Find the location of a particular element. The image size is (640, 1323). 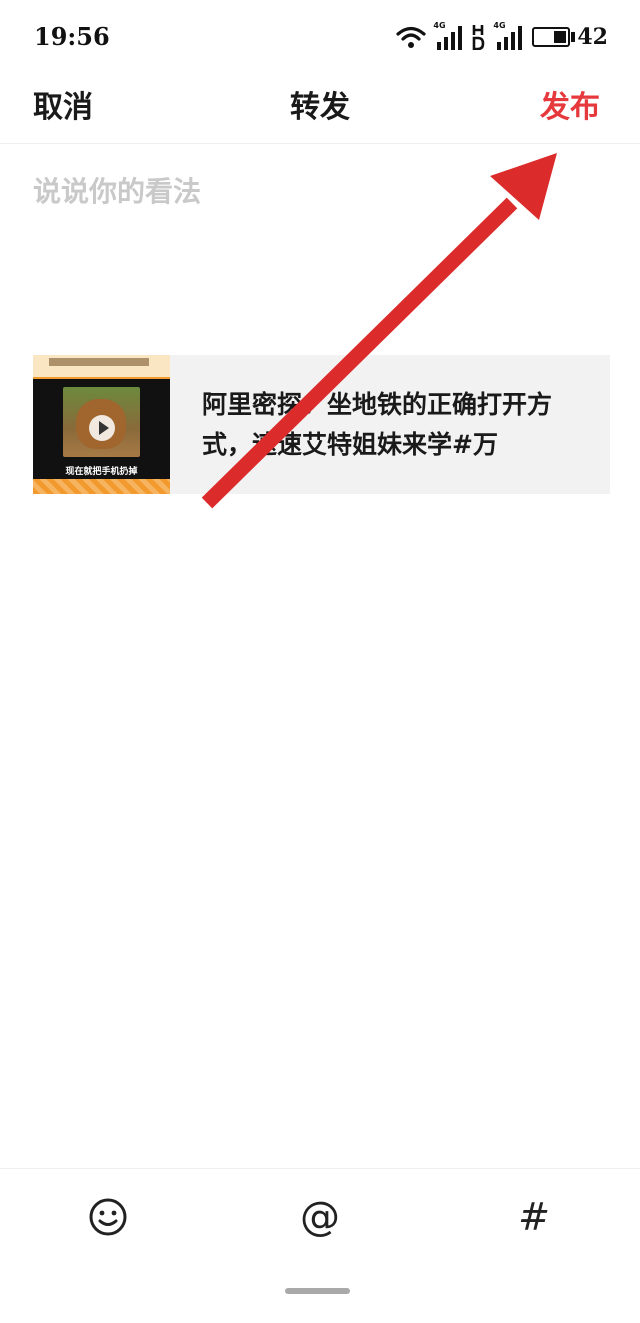

hd-icon is located at coordinates (479, 37).